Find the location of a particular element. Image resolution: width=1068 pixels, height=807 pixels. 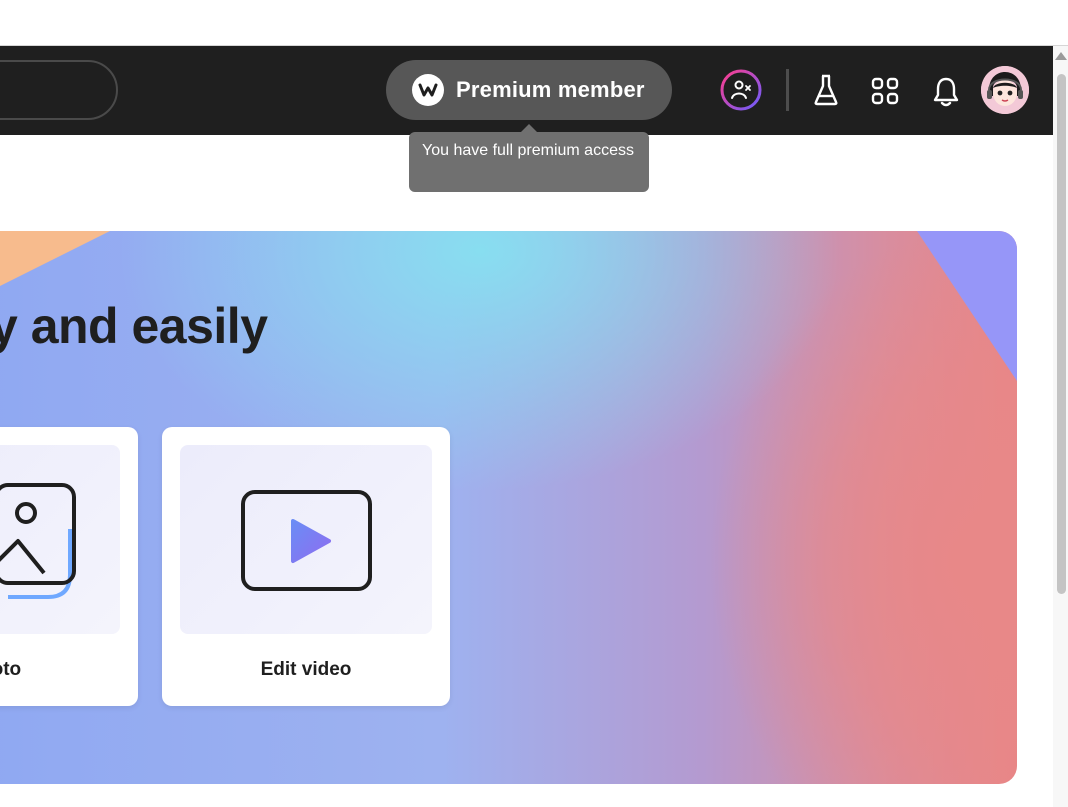

browser-top-strip is located at coordinates (534, 23).